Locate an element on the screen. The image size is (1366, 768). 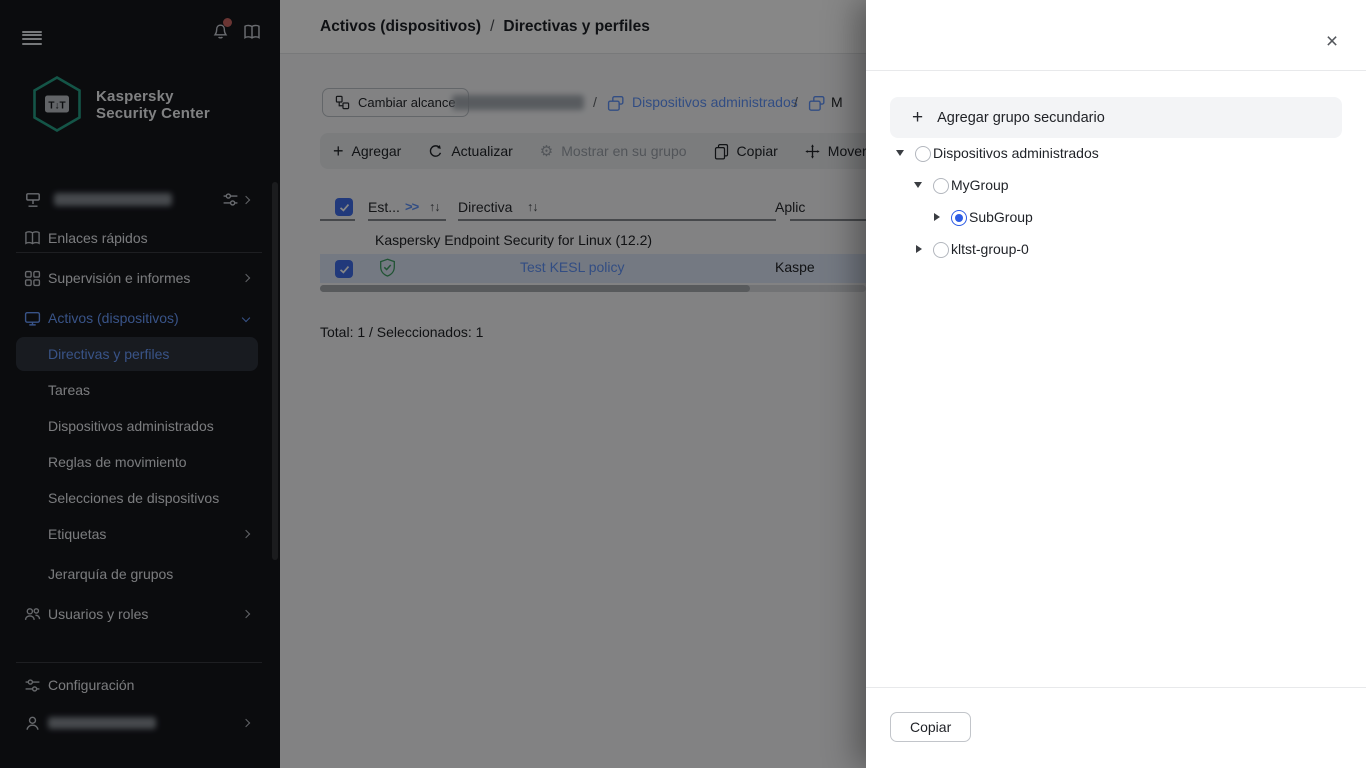
tree-radio-mygroup is located at coordinates (941, 186).